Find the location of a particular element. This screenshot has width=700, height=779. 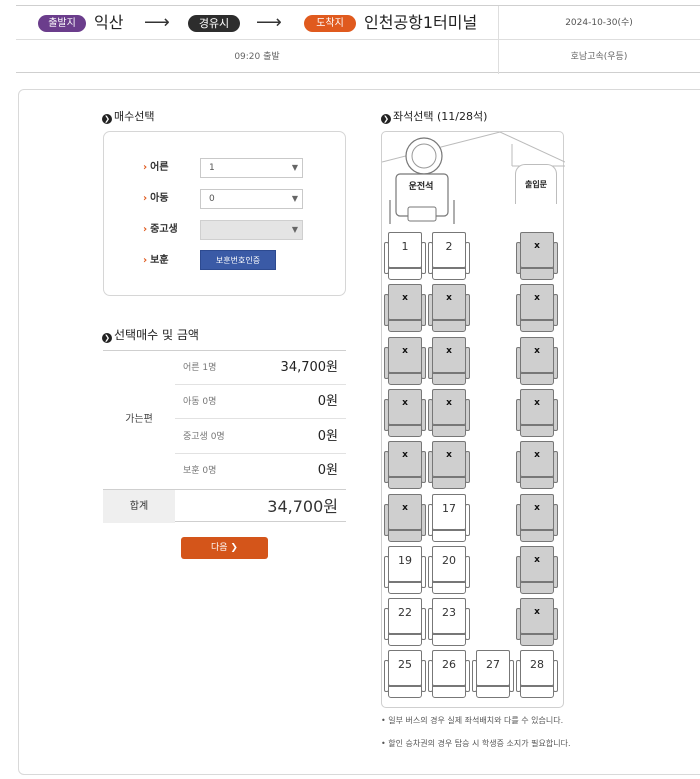

seat-available: 22 is located at coordinates (405, 623).